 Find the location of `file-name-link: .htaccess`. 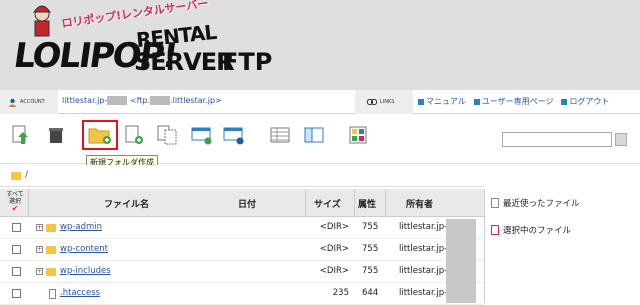

file-name-link: .htaccess is located at coordinates (80, 293).